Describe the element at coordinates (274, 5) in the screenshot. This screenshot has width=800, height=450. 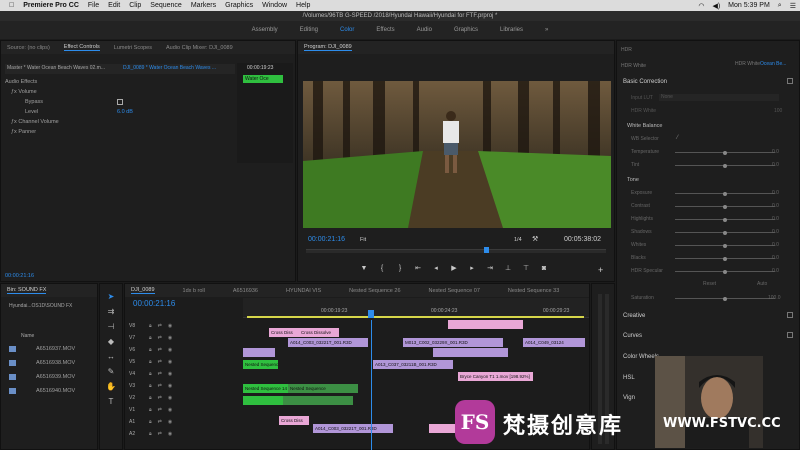
I see `menu-window: Window` at that location.